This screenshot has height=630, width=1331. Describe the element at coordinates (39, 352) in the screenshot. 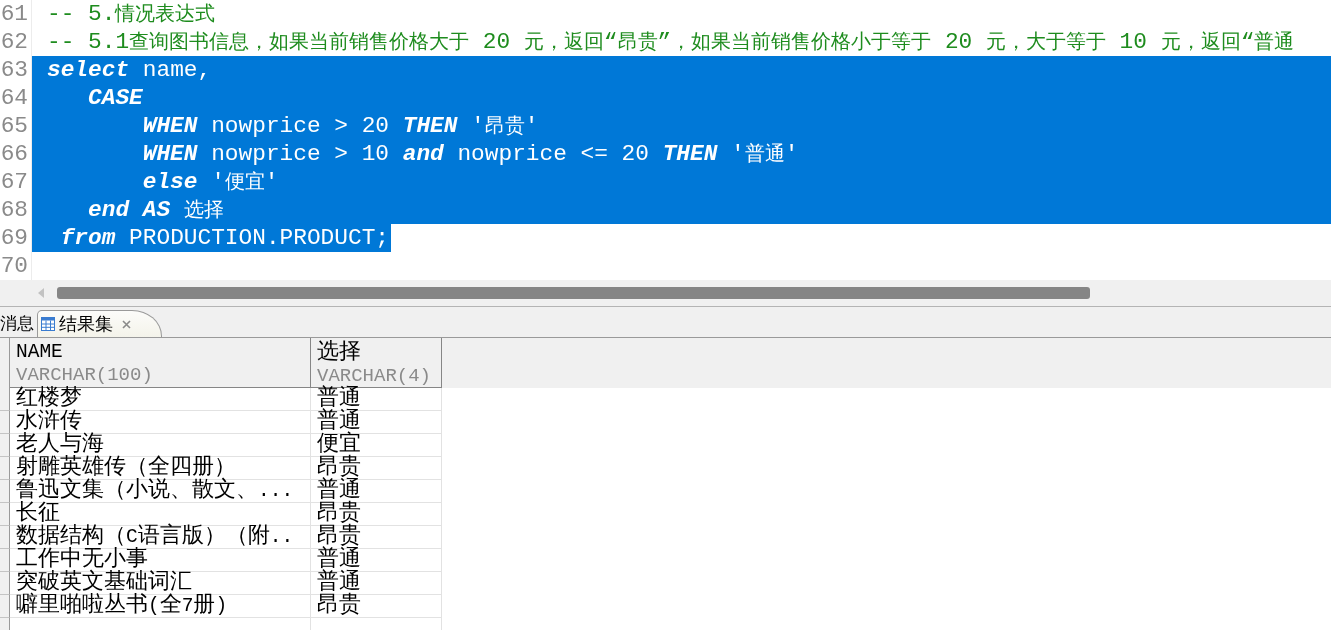

I see `column-name: NAME` at that location.